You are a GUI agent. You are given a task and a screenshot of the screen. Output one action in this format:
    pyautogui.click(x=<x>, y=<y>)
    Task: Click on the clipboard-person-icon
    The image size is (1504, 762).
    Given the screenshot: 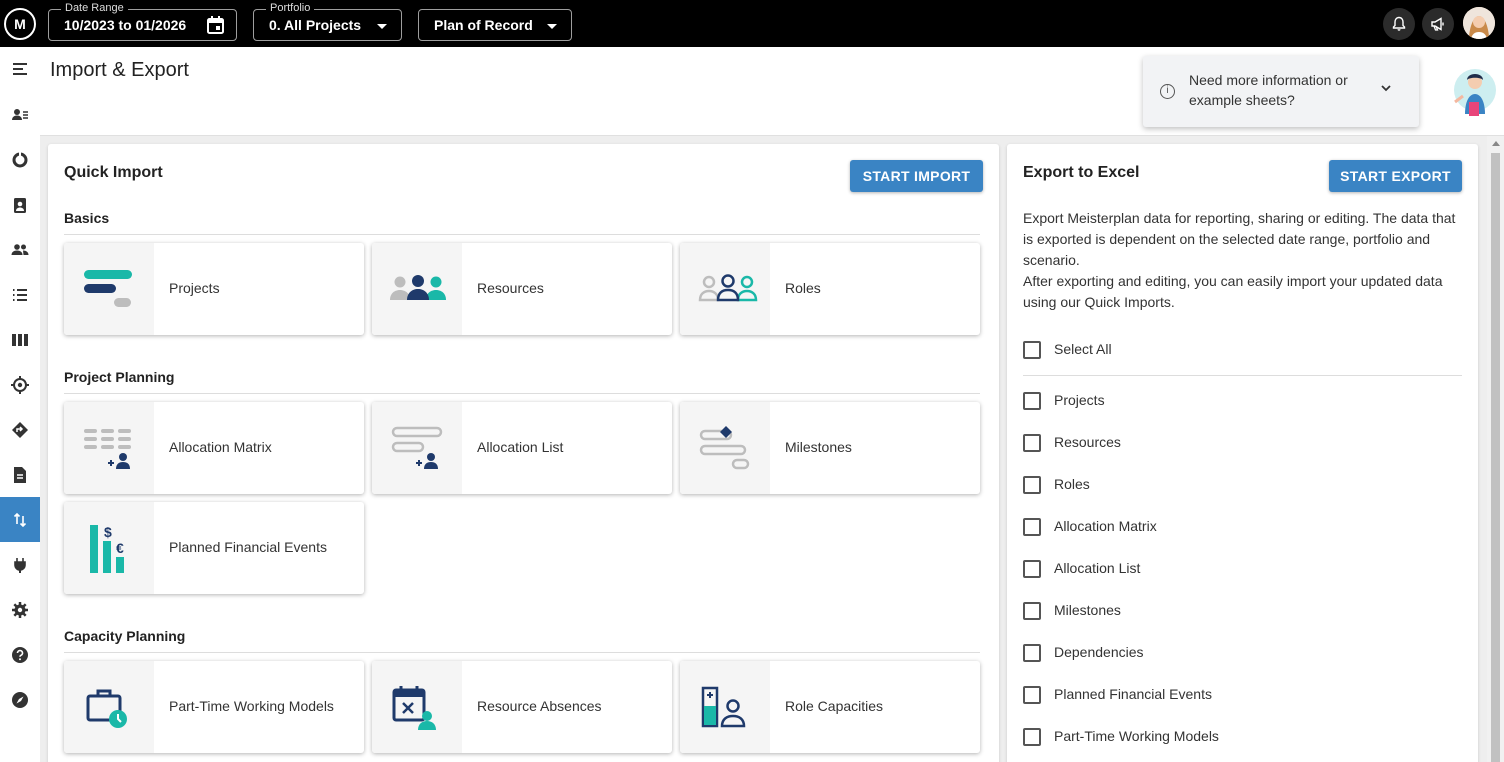 What is the action you would take?
    pyautogui.click(x=20, y=205)
    